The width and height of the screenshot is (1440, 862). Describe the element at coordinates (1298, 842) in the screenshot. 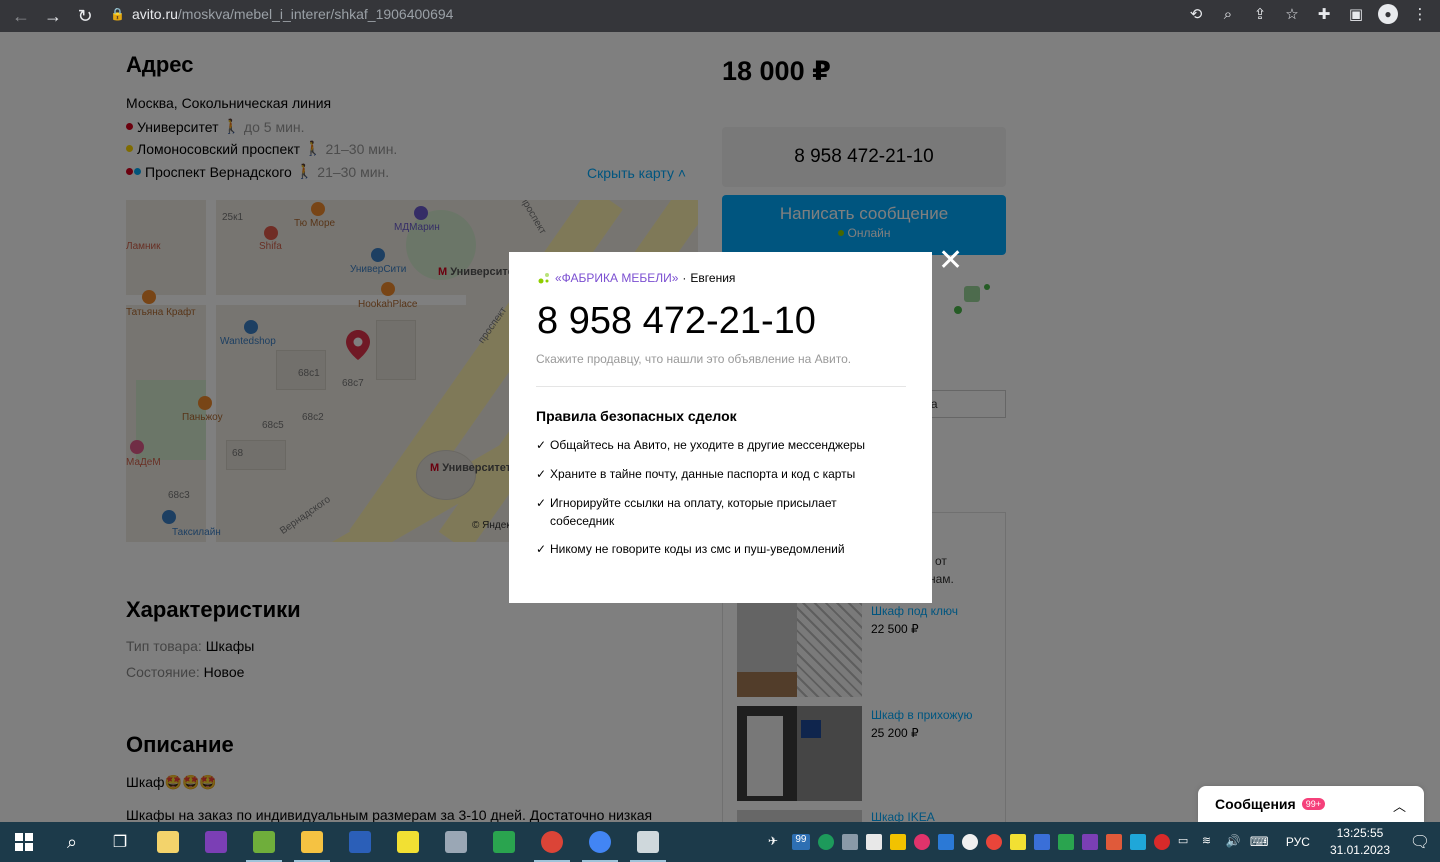

I see `input-language: РУС` at that location.